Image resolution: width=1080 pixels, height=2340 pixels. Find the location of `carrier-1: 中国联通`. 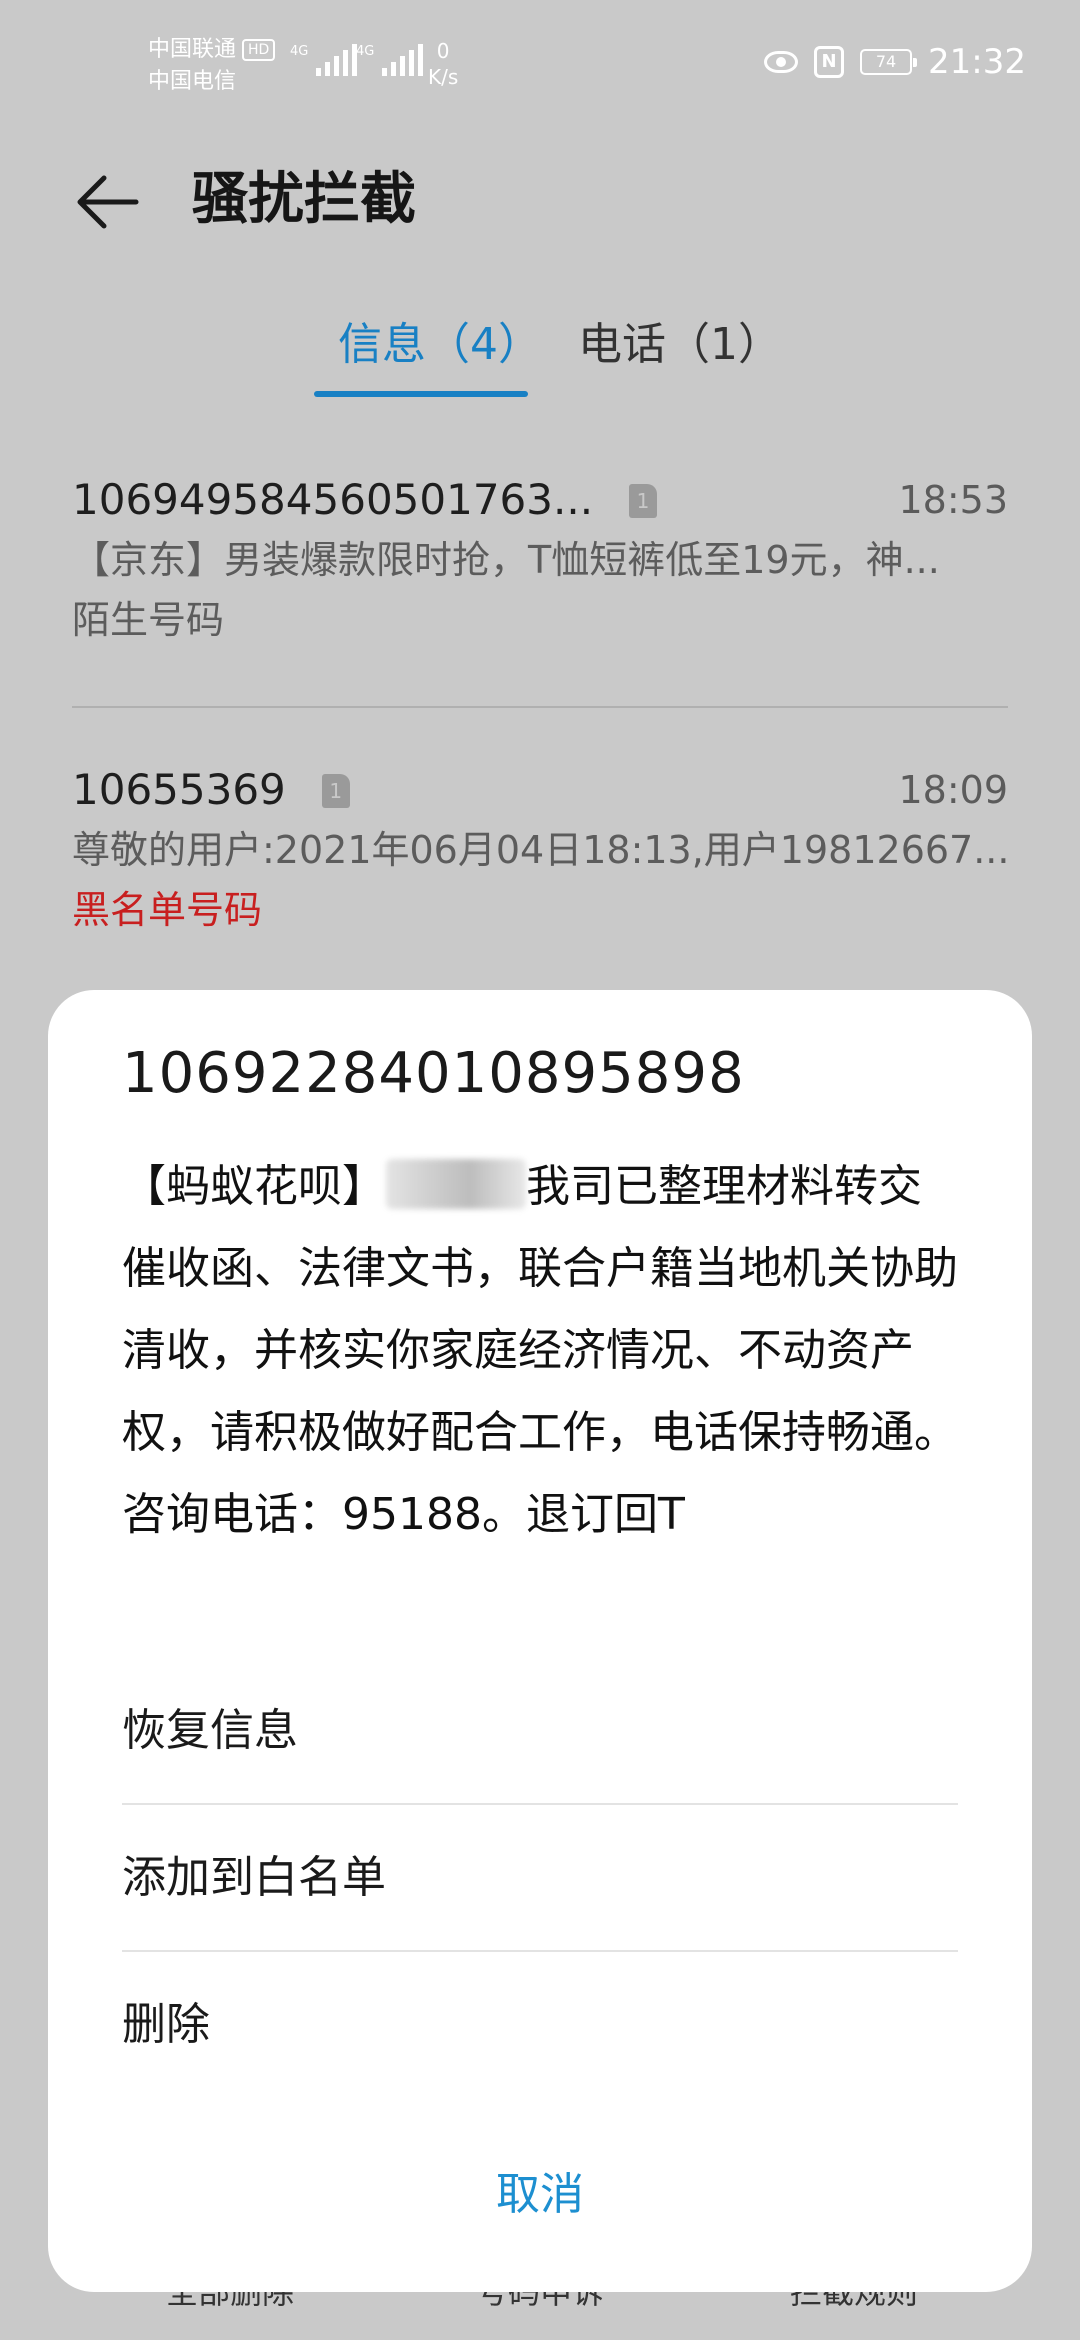

carrier-1: 中国联通 is located at coordinates (192, 49).